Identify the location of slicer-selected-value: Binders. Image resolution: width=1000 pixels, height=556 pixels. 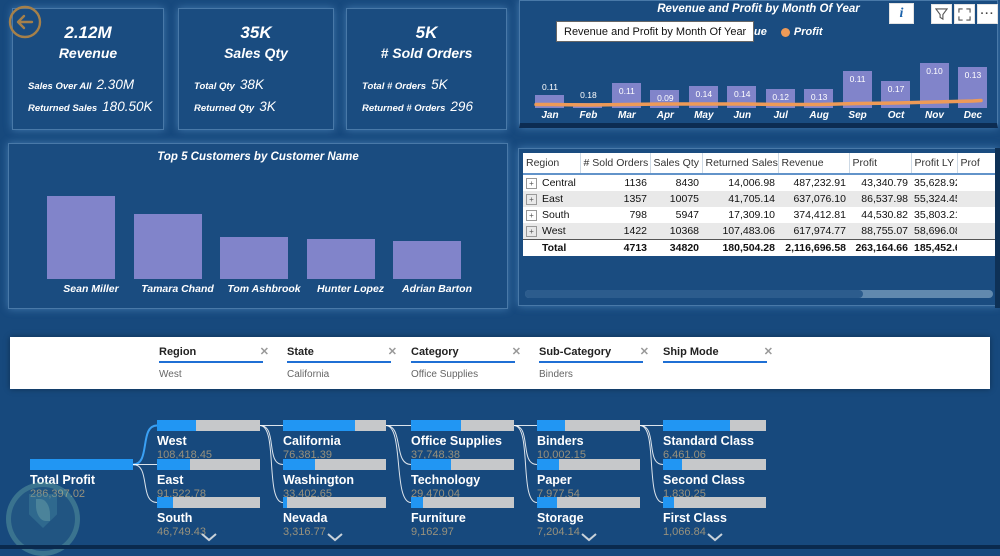
(556, 374).